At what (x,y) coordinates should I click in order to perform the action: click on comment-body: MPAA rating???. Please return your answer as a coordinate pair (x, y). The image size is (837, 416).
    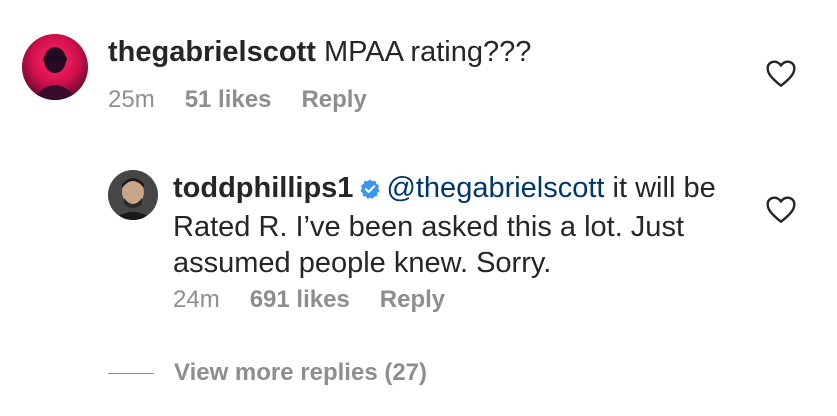
    Looking at the image, I should click on (427, 52).